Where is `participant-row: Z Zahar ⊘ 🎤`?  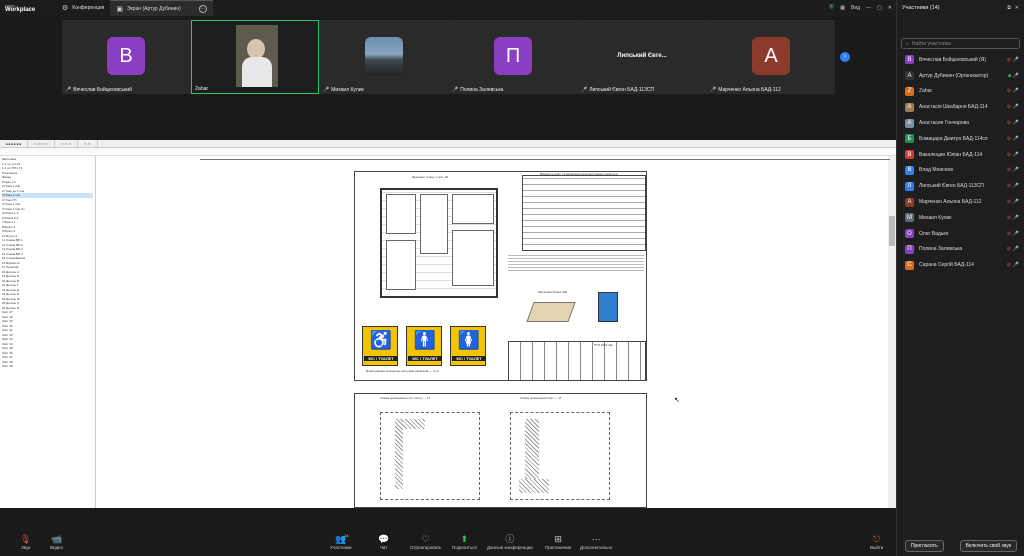 participant-row: Z Zahar ⊘ 🎤 is located at coordinates (960, 92).